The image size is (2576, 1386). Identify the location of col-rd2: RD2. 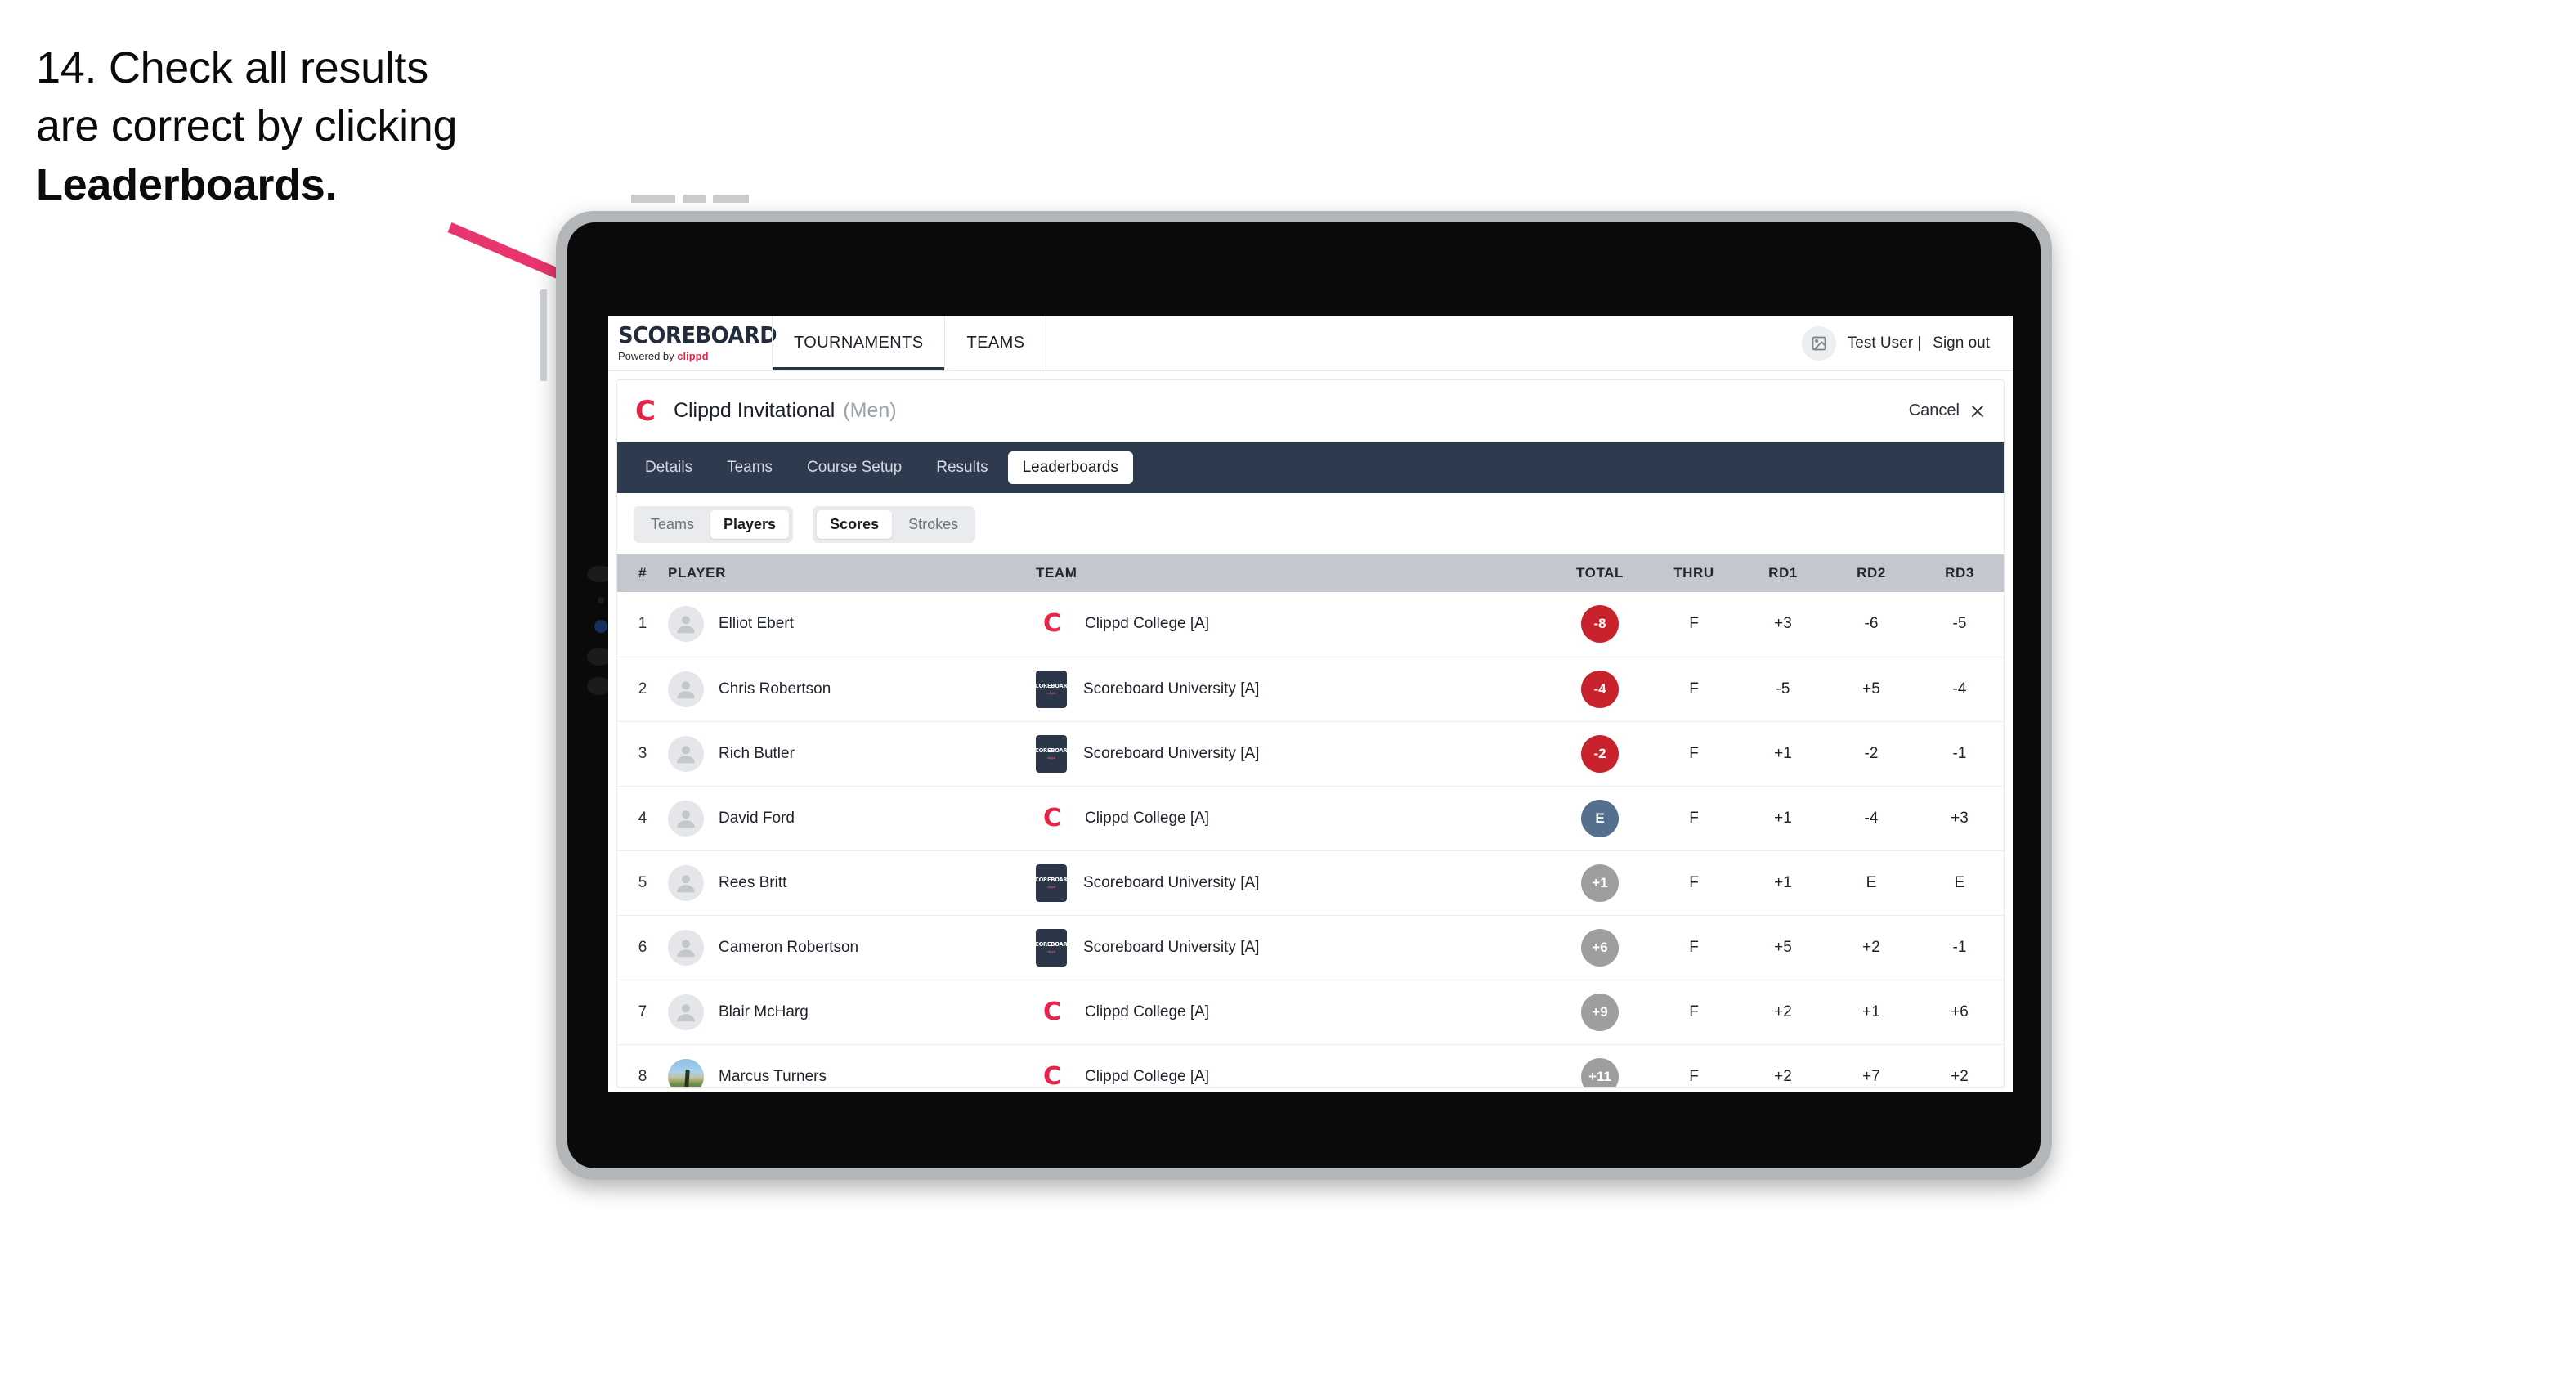
(1871, 573).